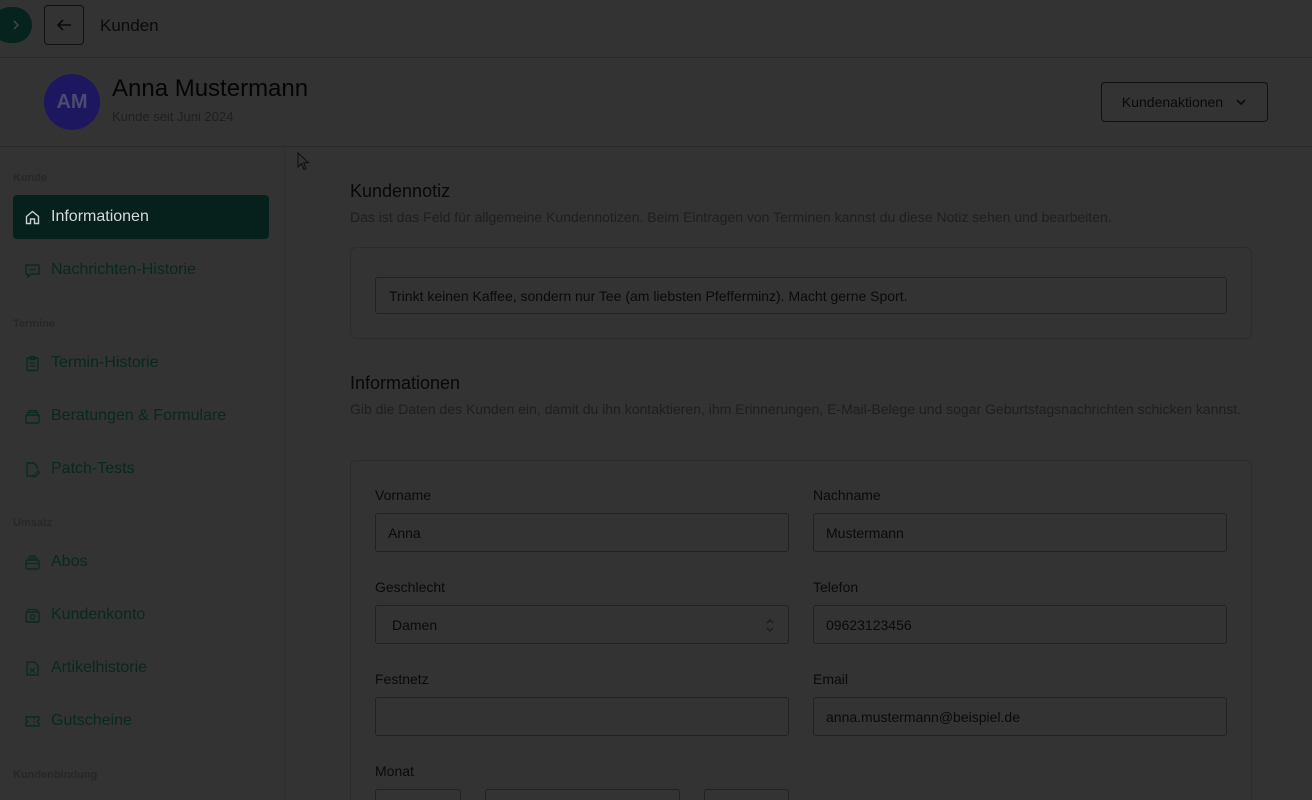 The height and width of the screenshot is (800, 1312). I want to click on clipboard-icon, so click(32, 363).